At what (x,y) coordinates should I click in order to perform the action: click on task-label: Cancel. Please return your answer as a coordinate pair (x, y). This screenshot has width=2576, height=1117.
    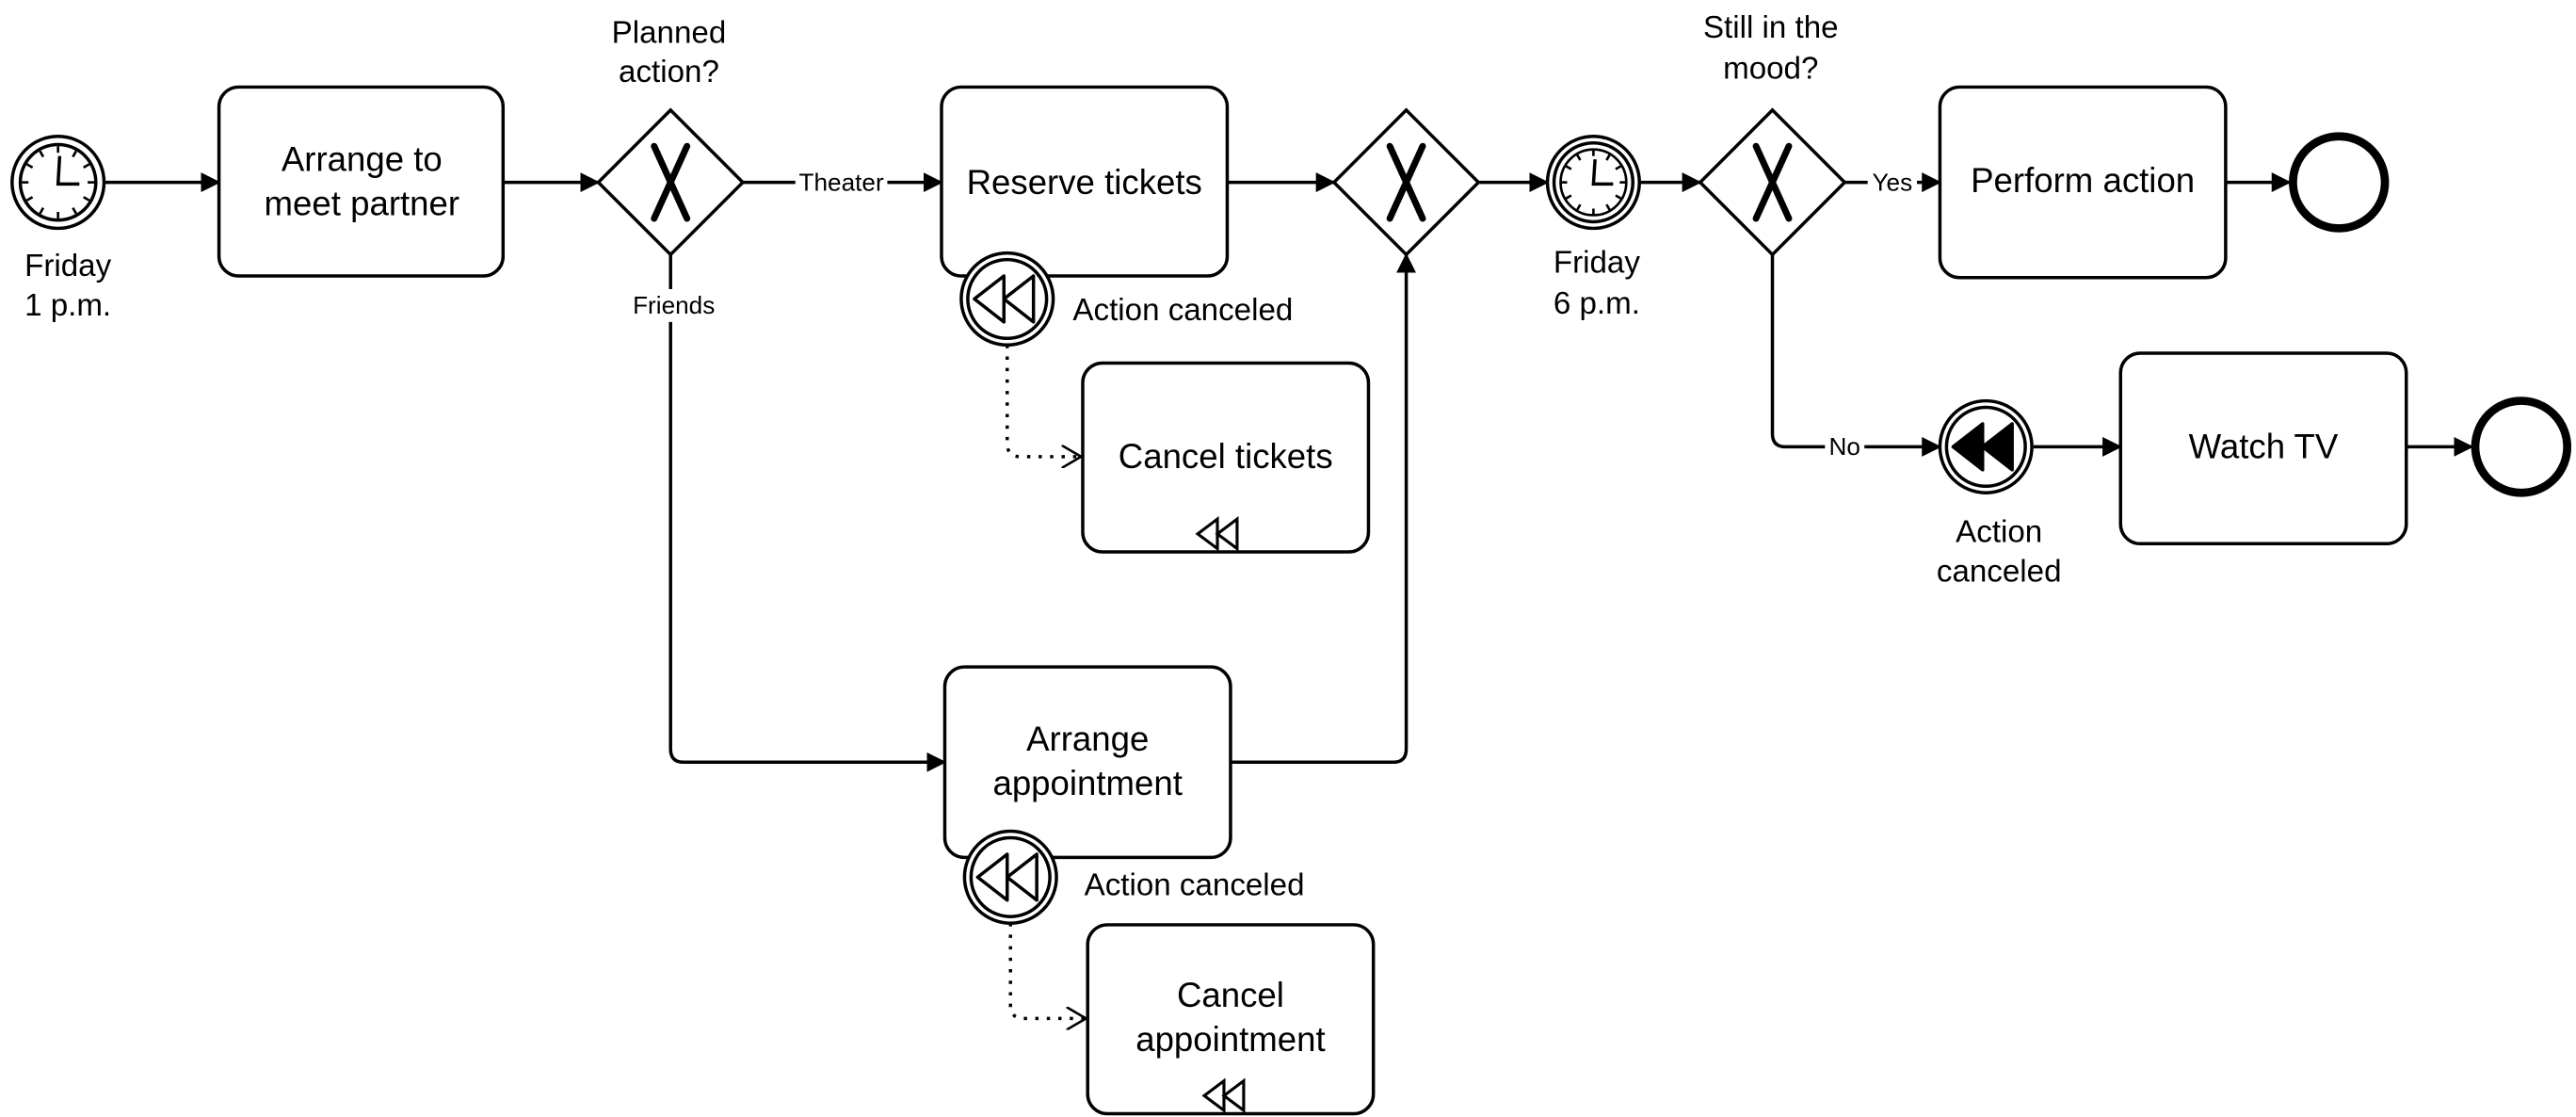
    Looking at the image, I should click on (1230, 995).